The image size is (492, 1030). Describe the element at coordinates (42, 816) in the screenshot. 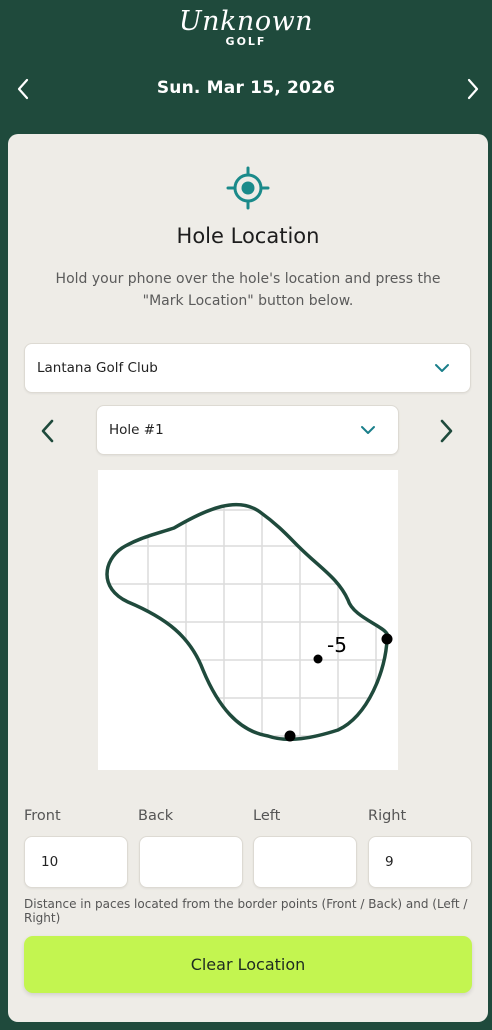

I see `front-label: Front` at that location.